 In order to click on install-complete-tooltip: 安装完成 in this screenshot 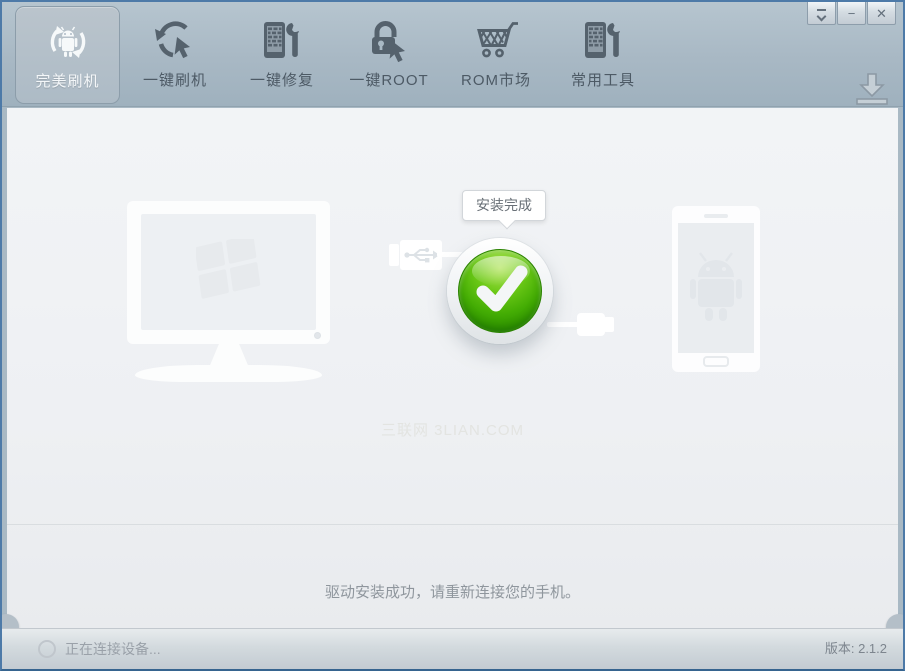, I will do `click(504, 210)`.